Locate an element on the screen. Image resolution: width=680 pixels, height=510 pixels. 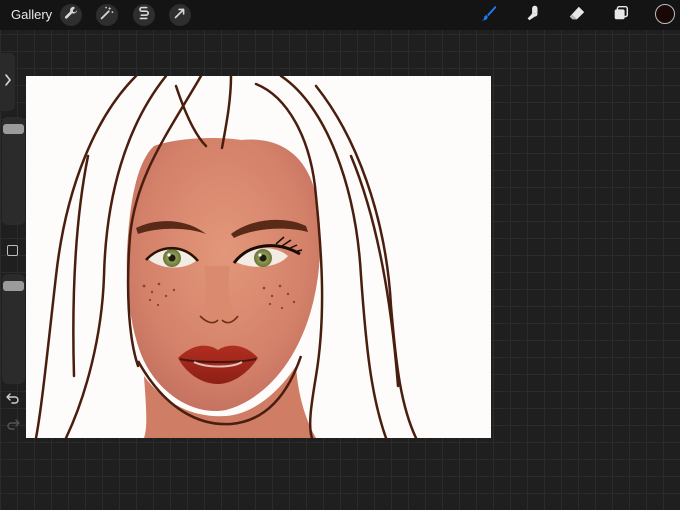
eraser-icon is located at coordinates (577, 15).